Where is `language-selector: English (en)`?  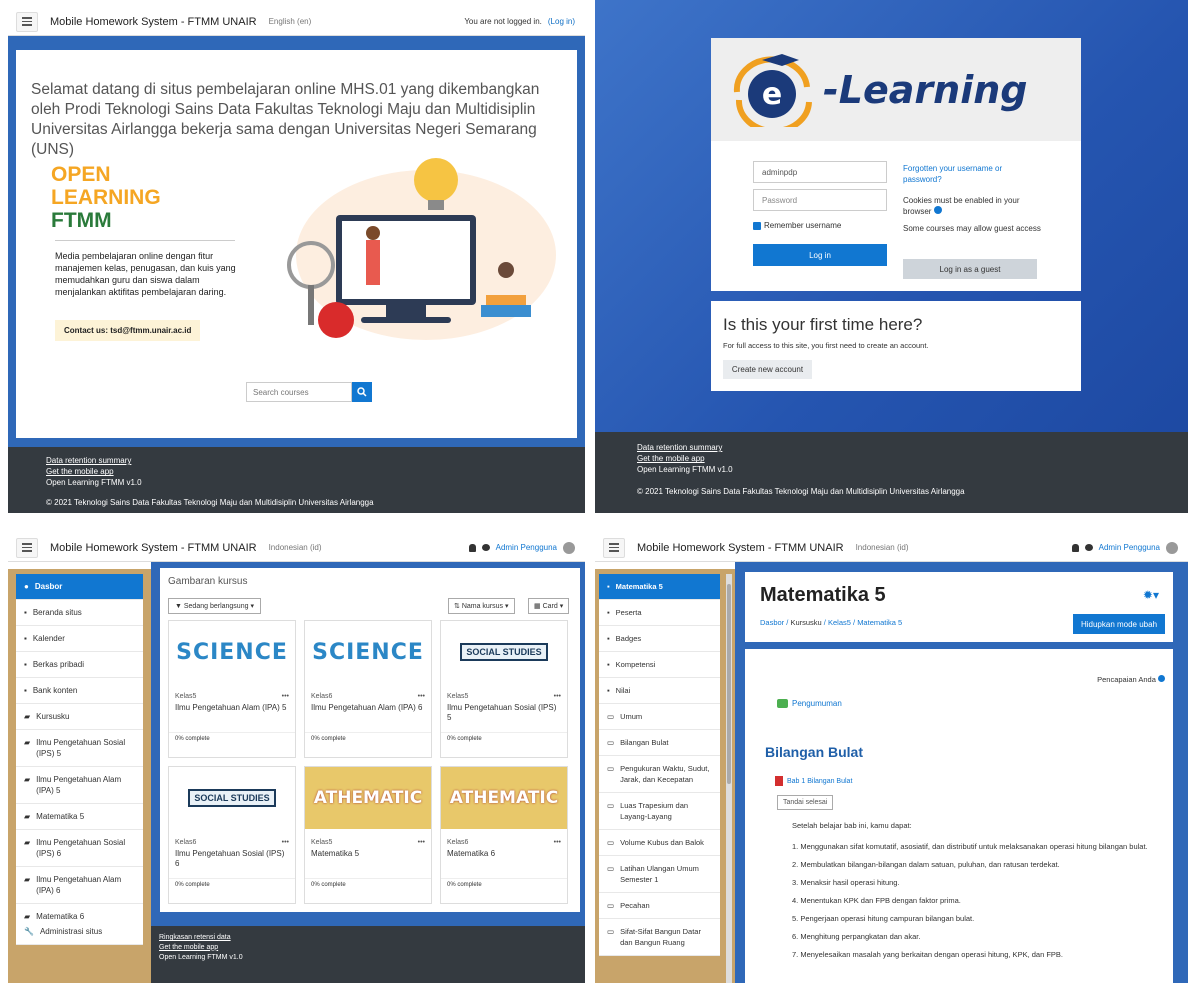 language-selector: English (en) is located at coordinates (290, 21).